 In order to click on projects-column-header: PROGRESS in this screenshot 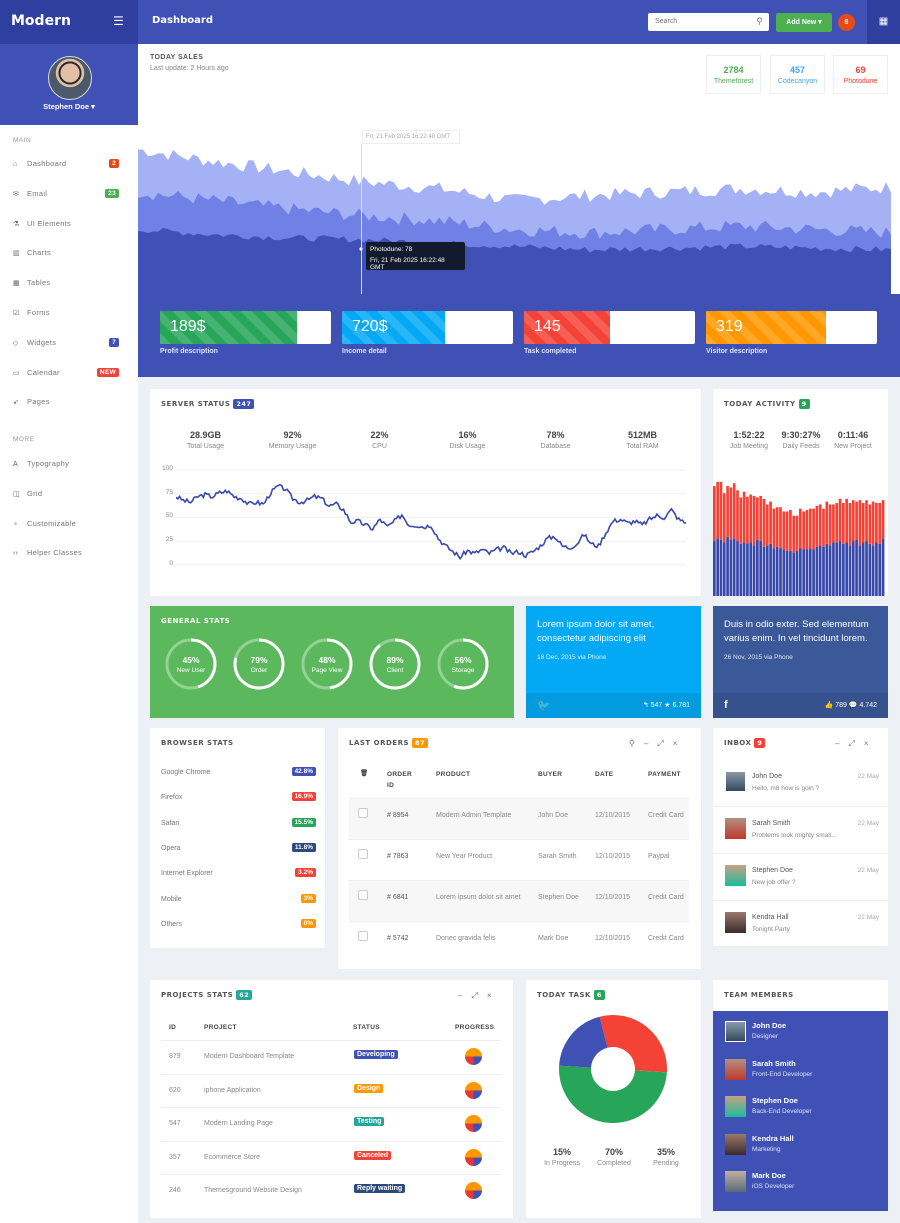, I will do `click(474, 1027)`.